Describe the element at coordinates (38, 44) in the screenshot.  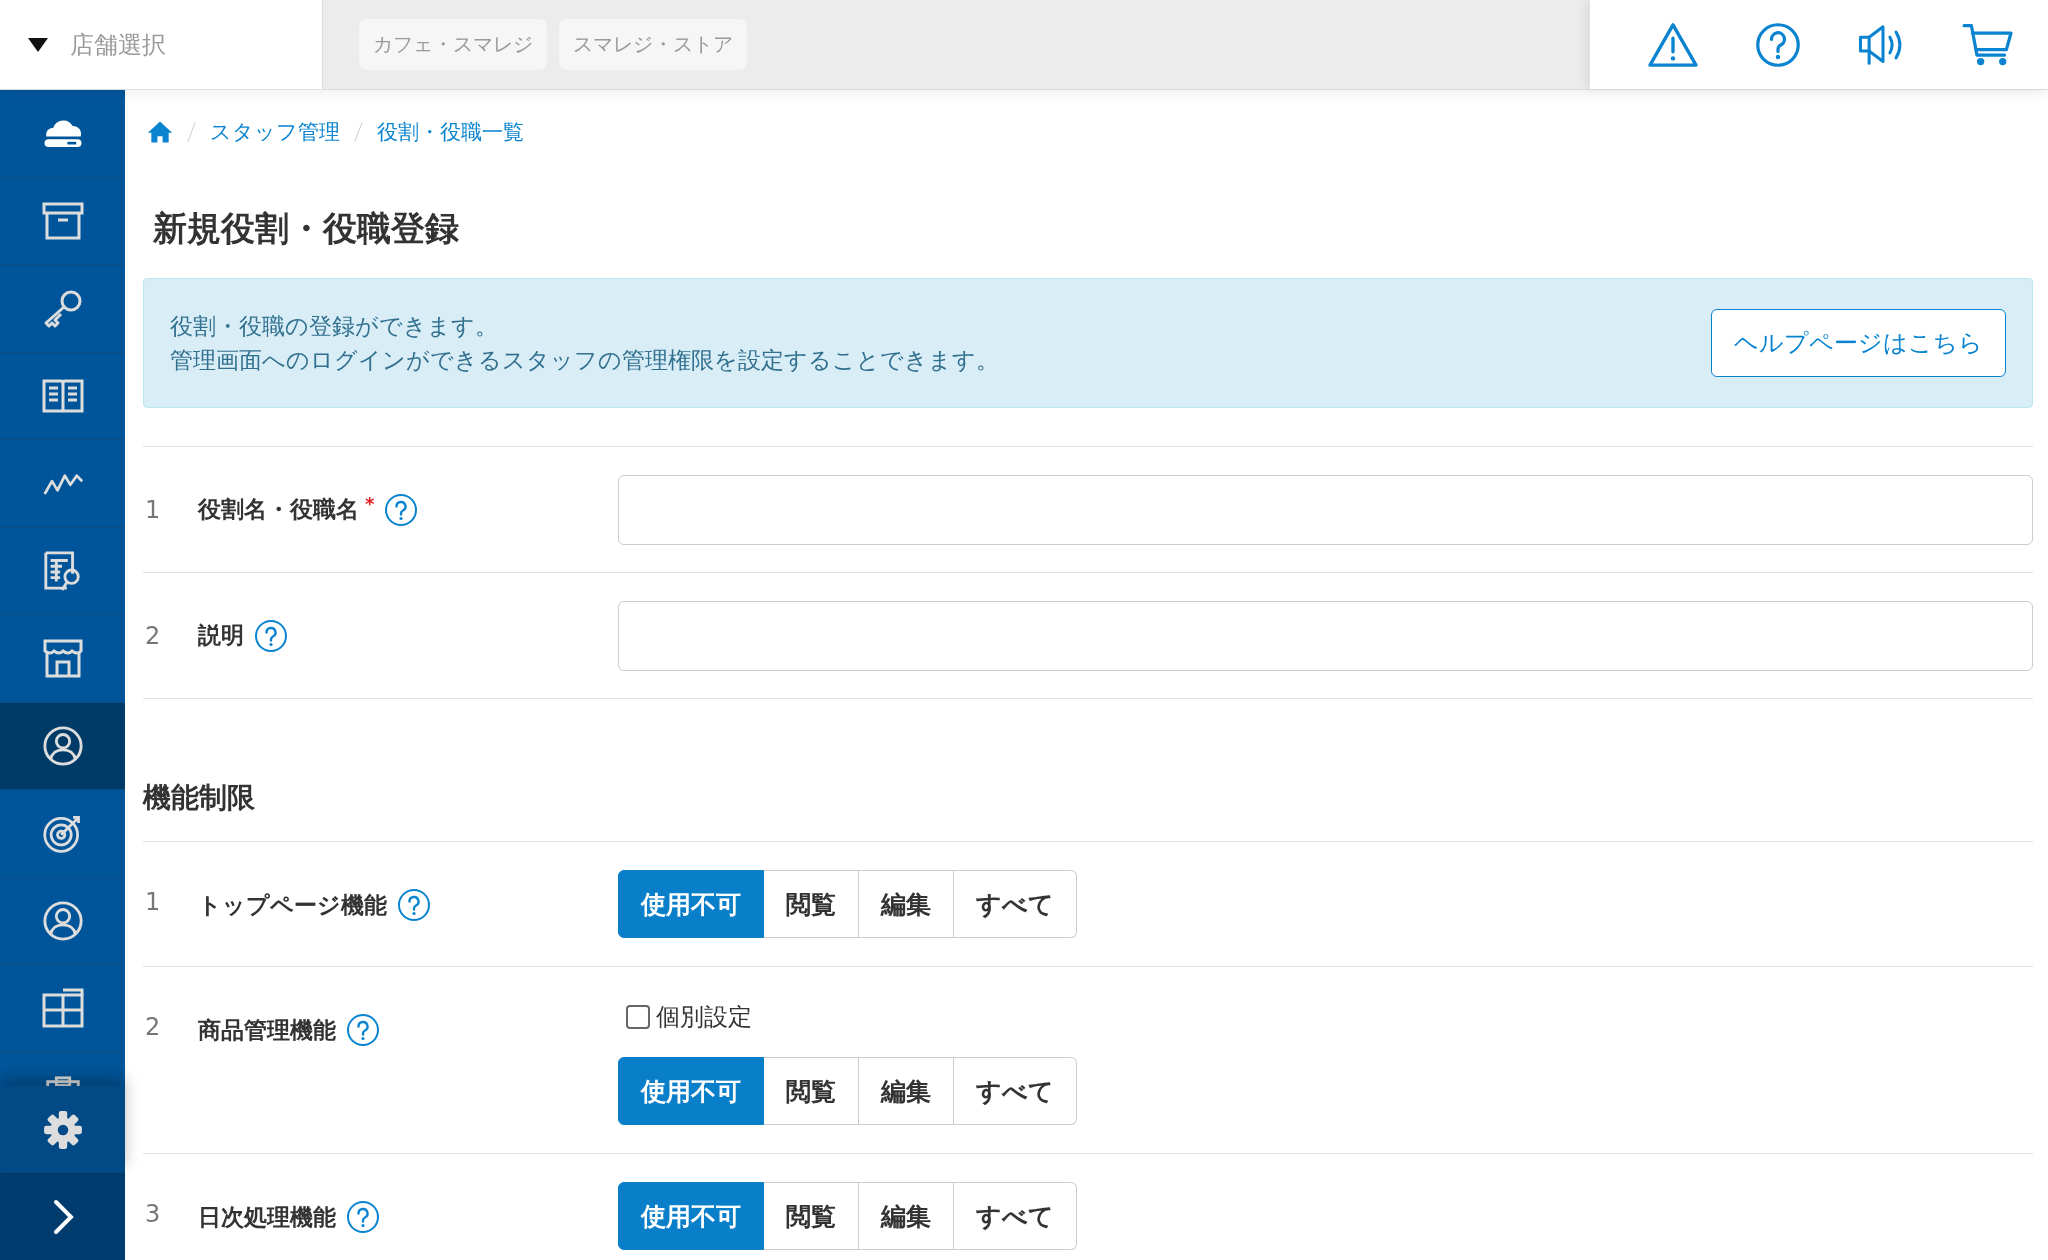
I see `caret-icon` at that location.